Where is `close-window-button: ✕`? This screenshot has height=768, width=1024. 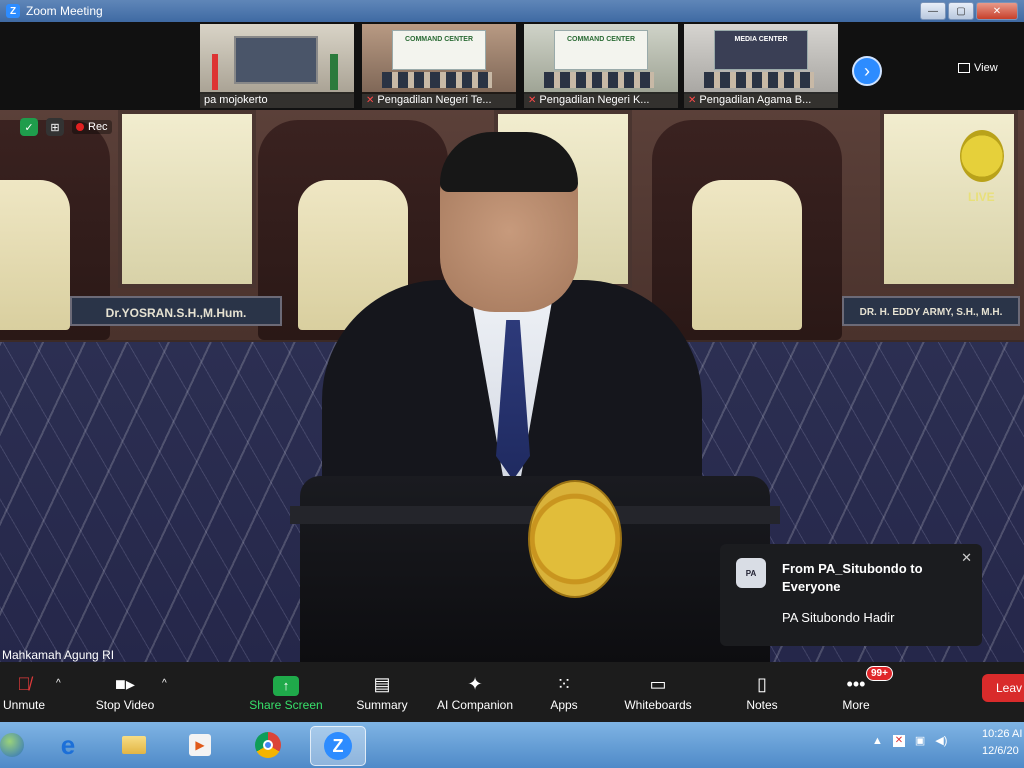 close-window-button: ✕ is located at coordinates (997, 11).